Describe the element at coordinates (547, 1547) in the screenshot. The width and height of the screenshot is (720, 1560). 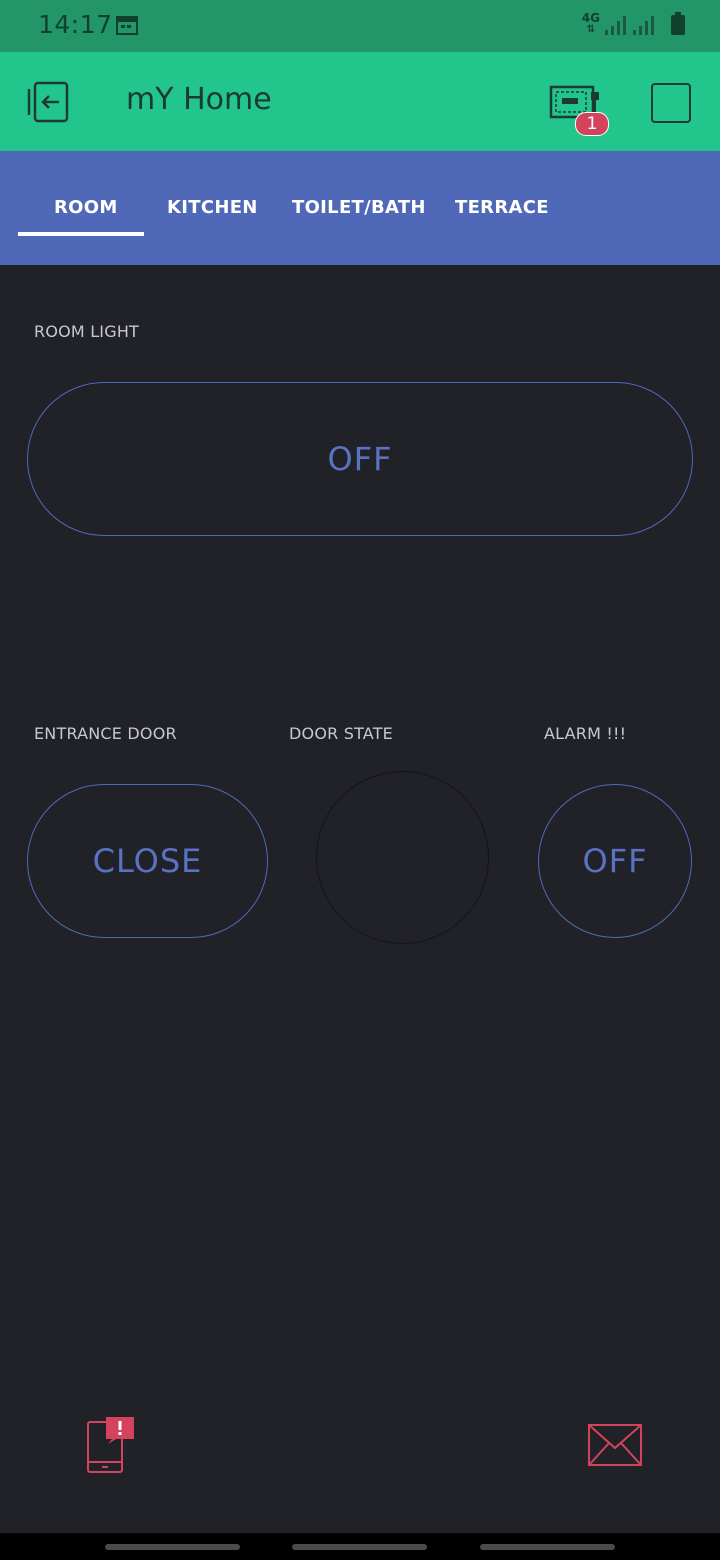
I see `nav-recents` at that location.